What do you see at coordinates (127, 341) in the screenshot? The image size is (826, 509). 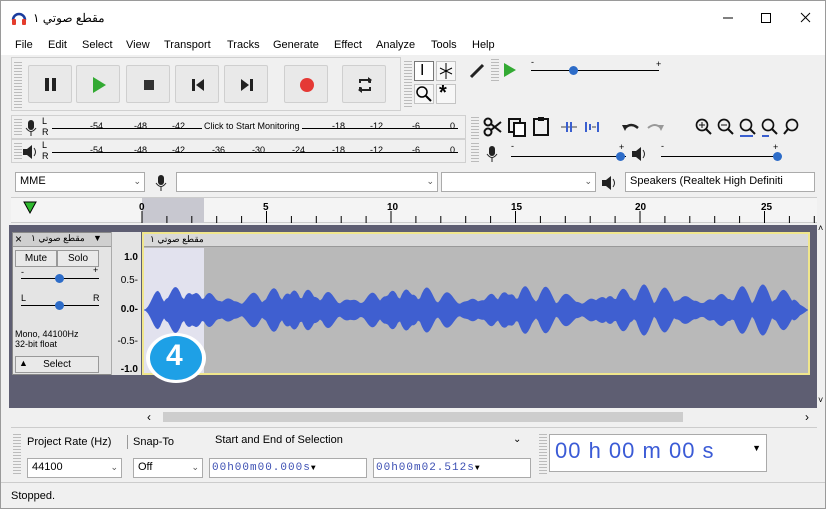 I see `scale-label: -0.5-` at bounding box center [127, 341].